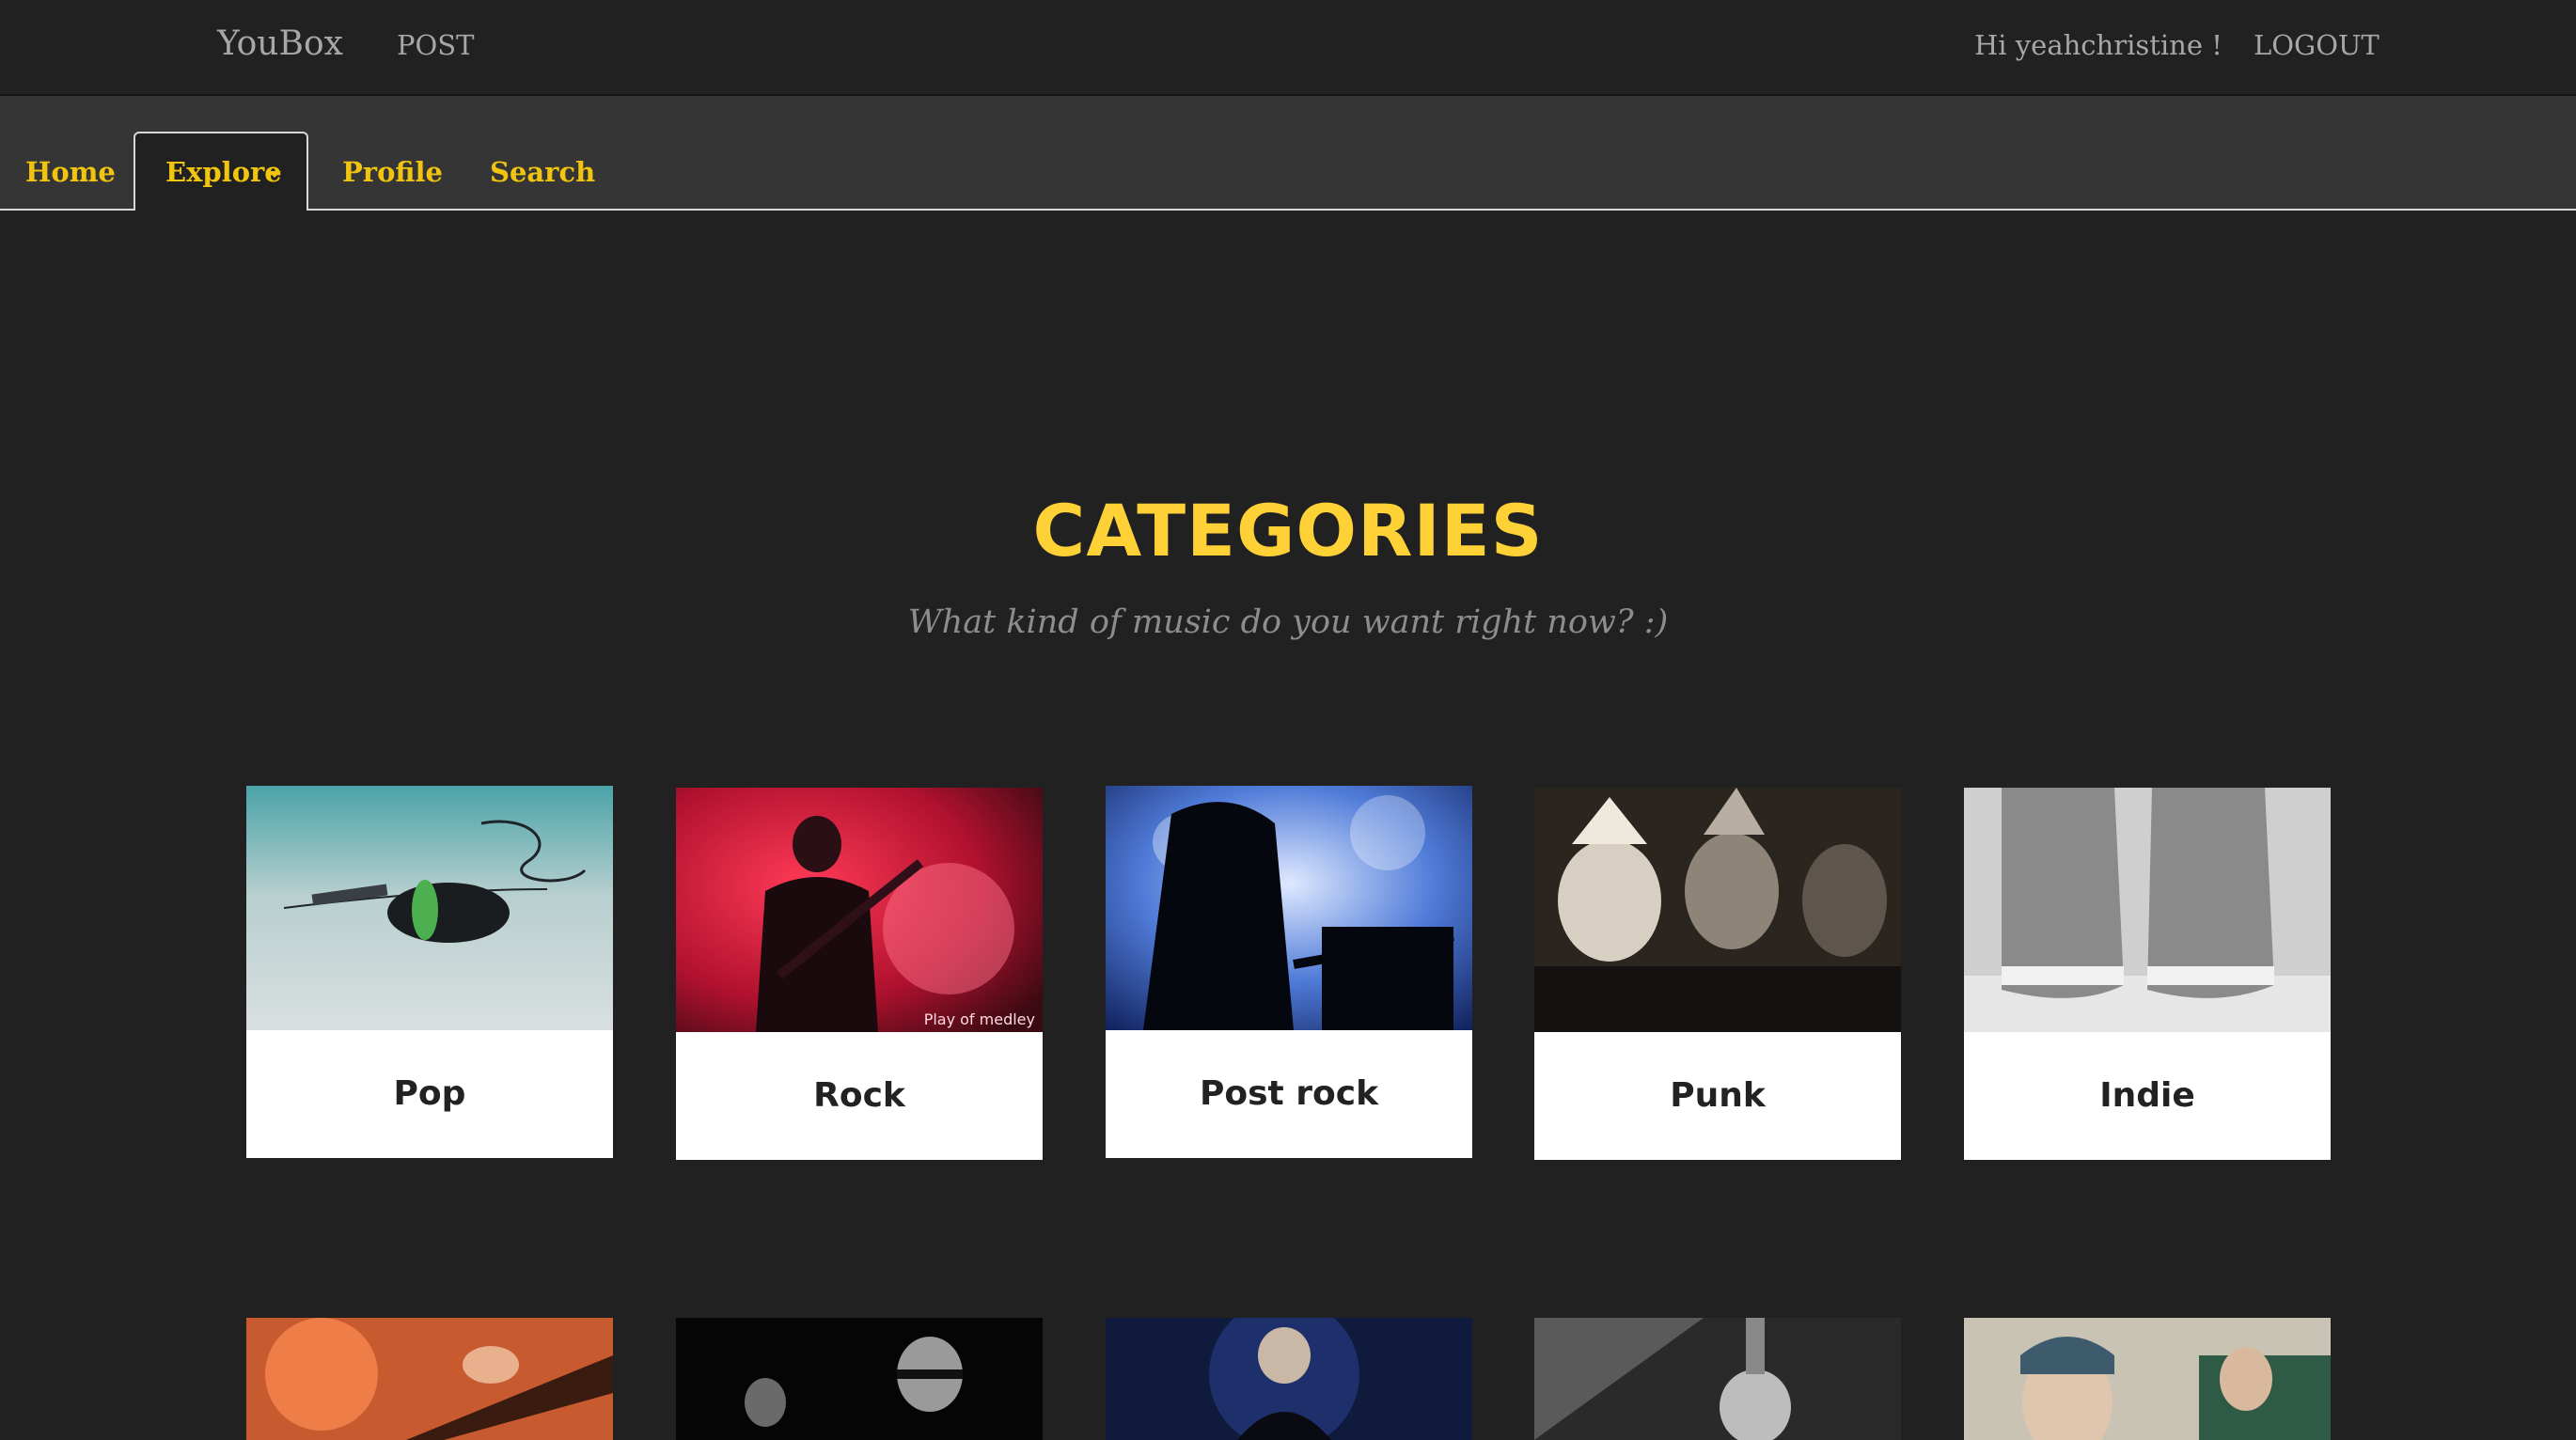  Describe the element at coordinates (2148, 910) in the screenshot. I see `category-image-indie` at that location.